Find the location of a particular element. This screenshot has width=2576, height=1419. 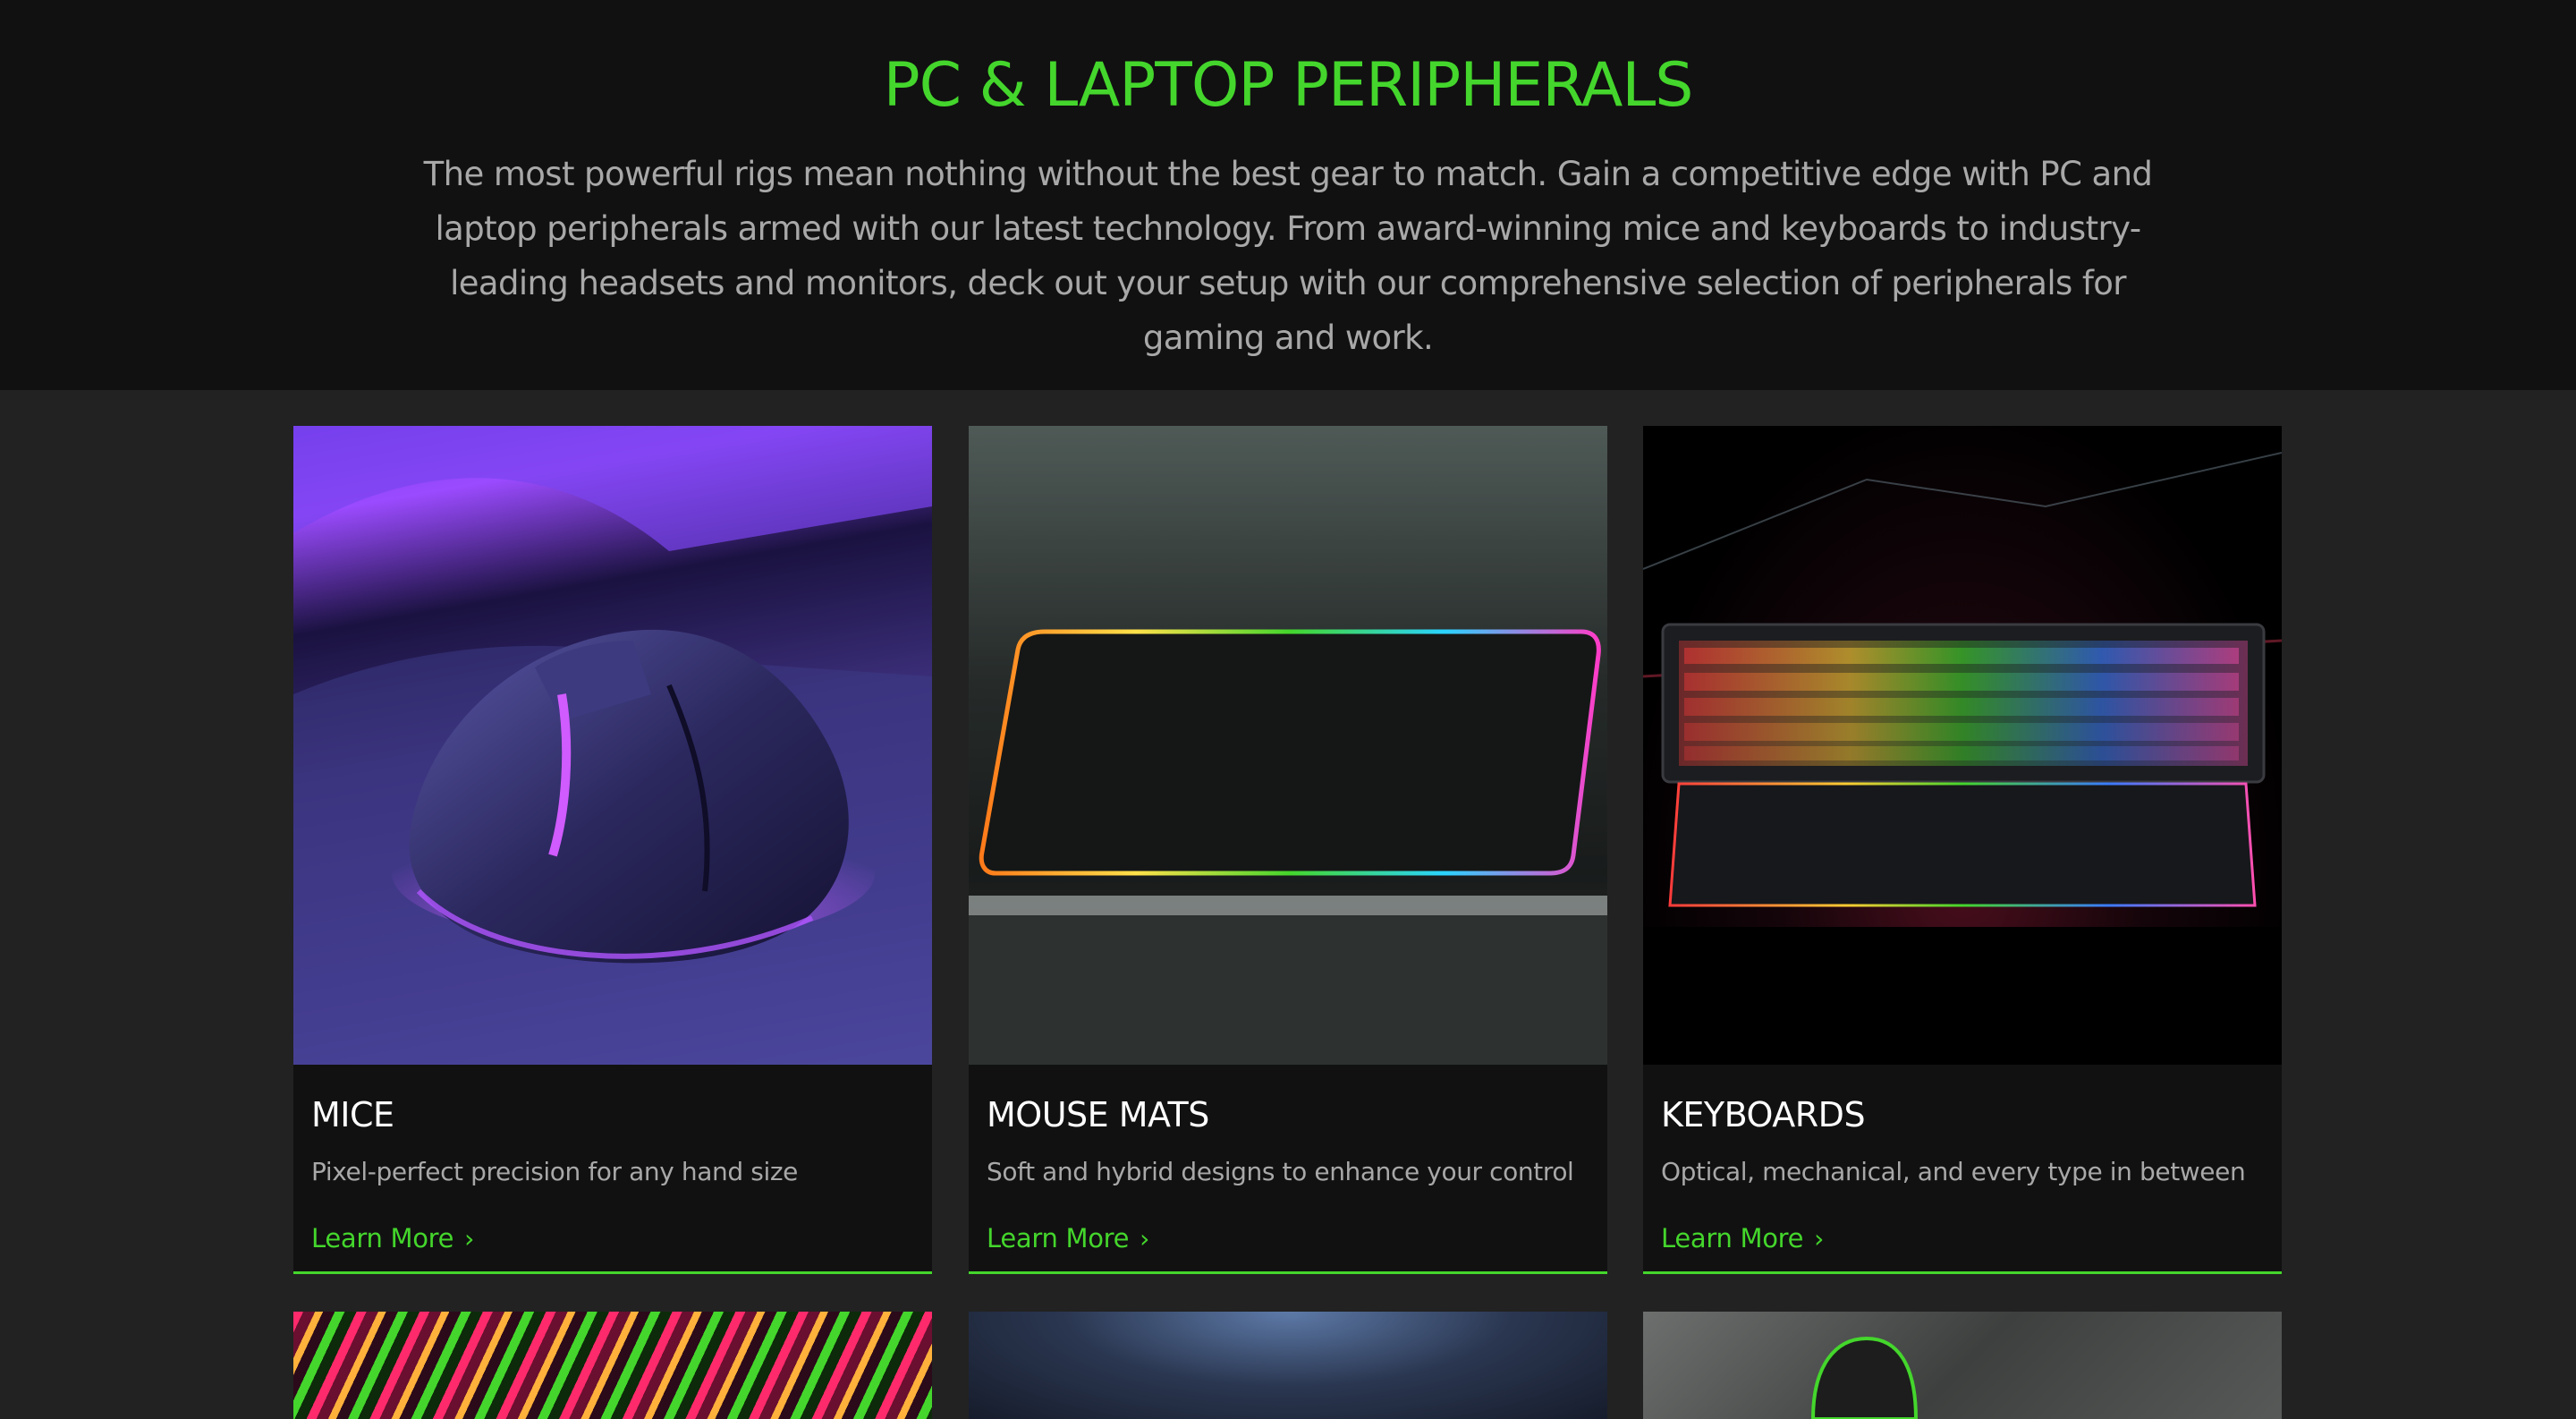

keyboards-learn-more-link: Learn More › is located at coordinates (1742, 1238).